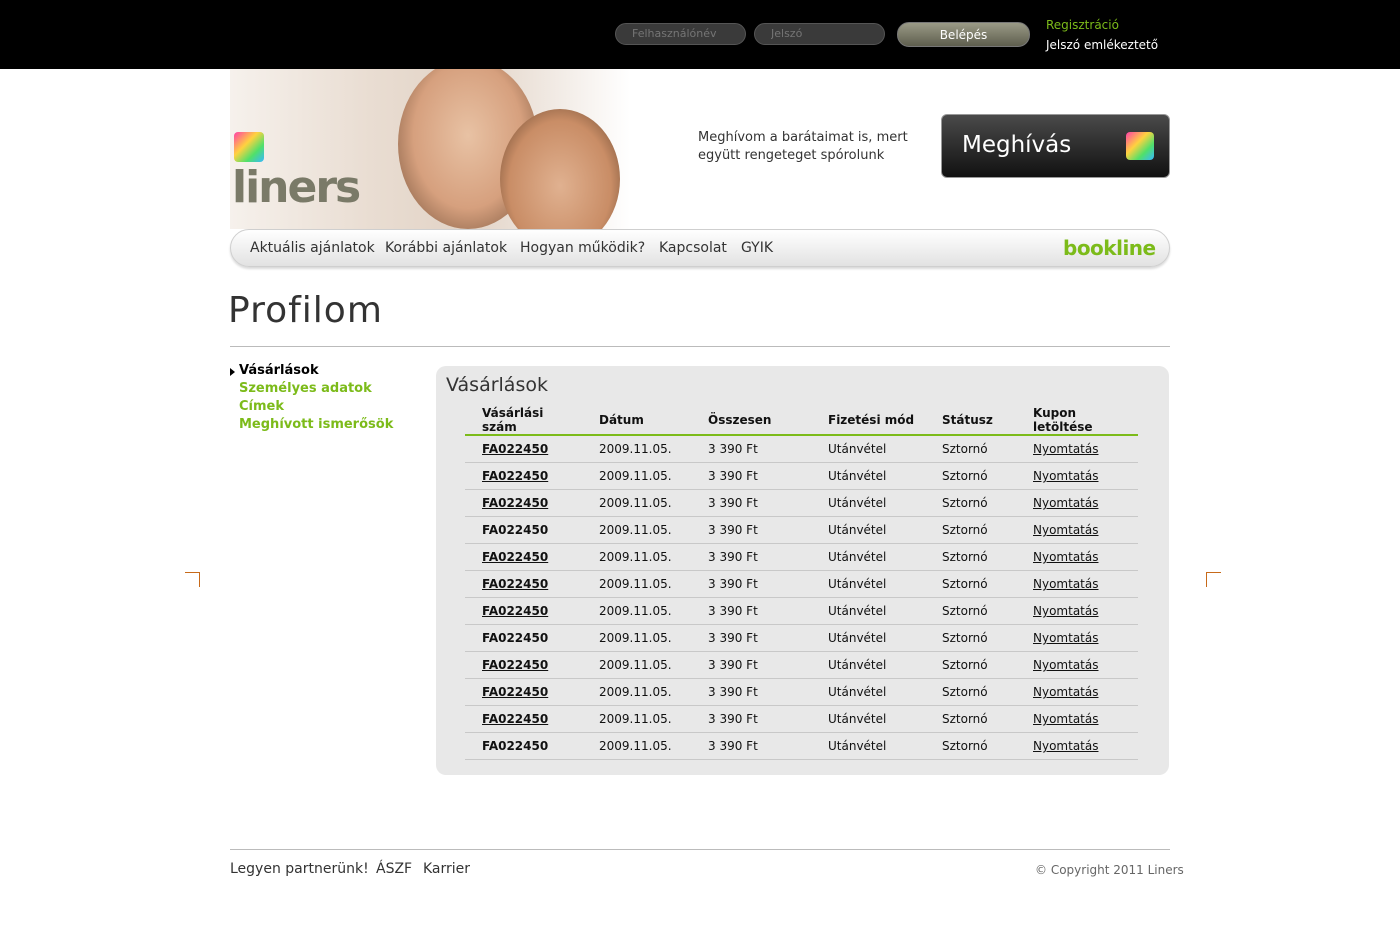 Image resolution: width=1400 pixels, height=927 pixels. I want to click on footer-divider, so click(700, 849).